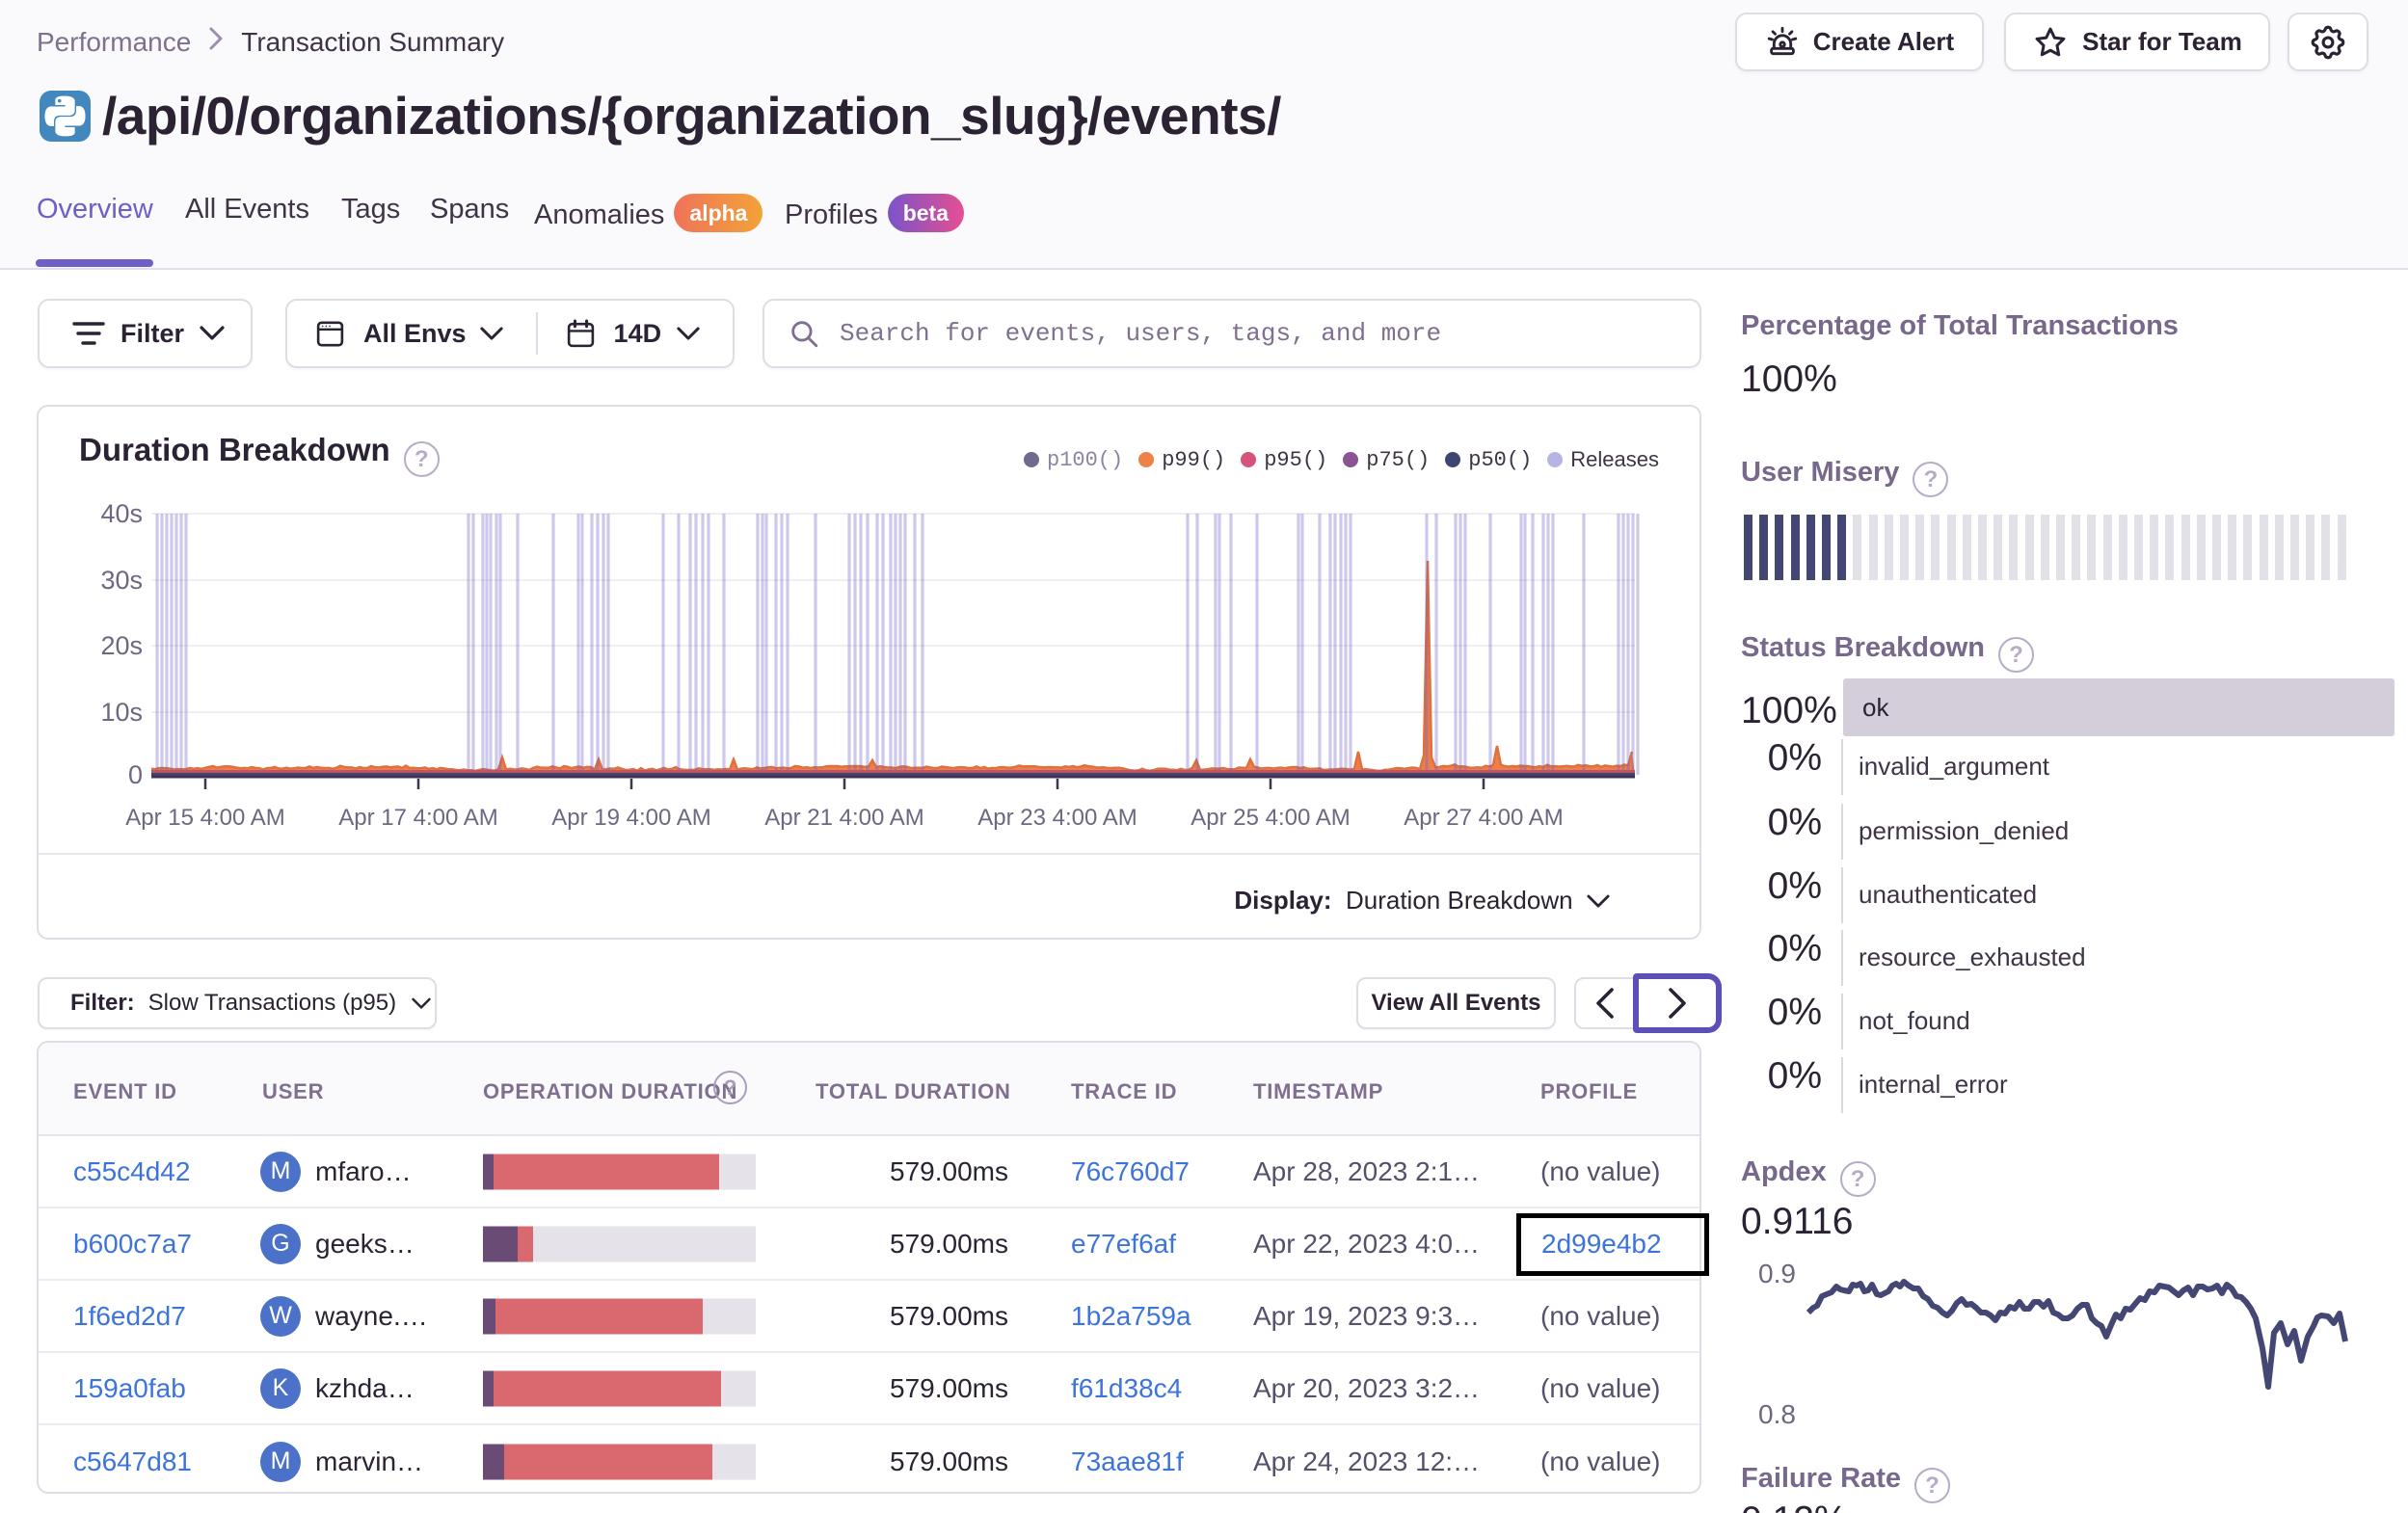 Image resolution: width=2408 pixels, height=1513 pixels. I want to click on svg-text: 20s, so click(121, 645).